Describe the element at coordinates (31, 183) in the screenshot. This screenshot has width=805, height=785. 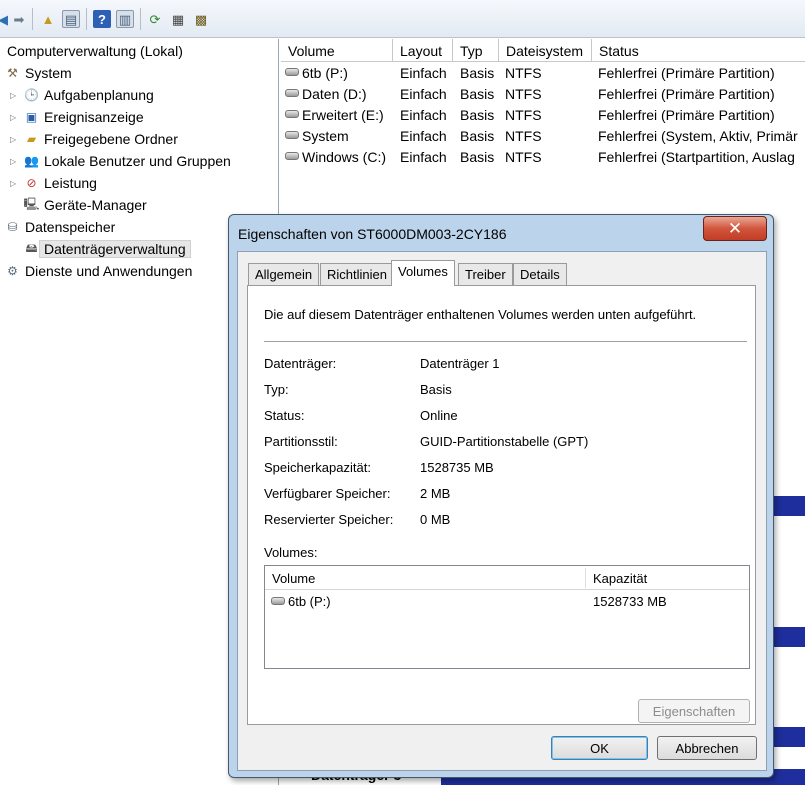
I see `performance-icon: ⊘` at that location.